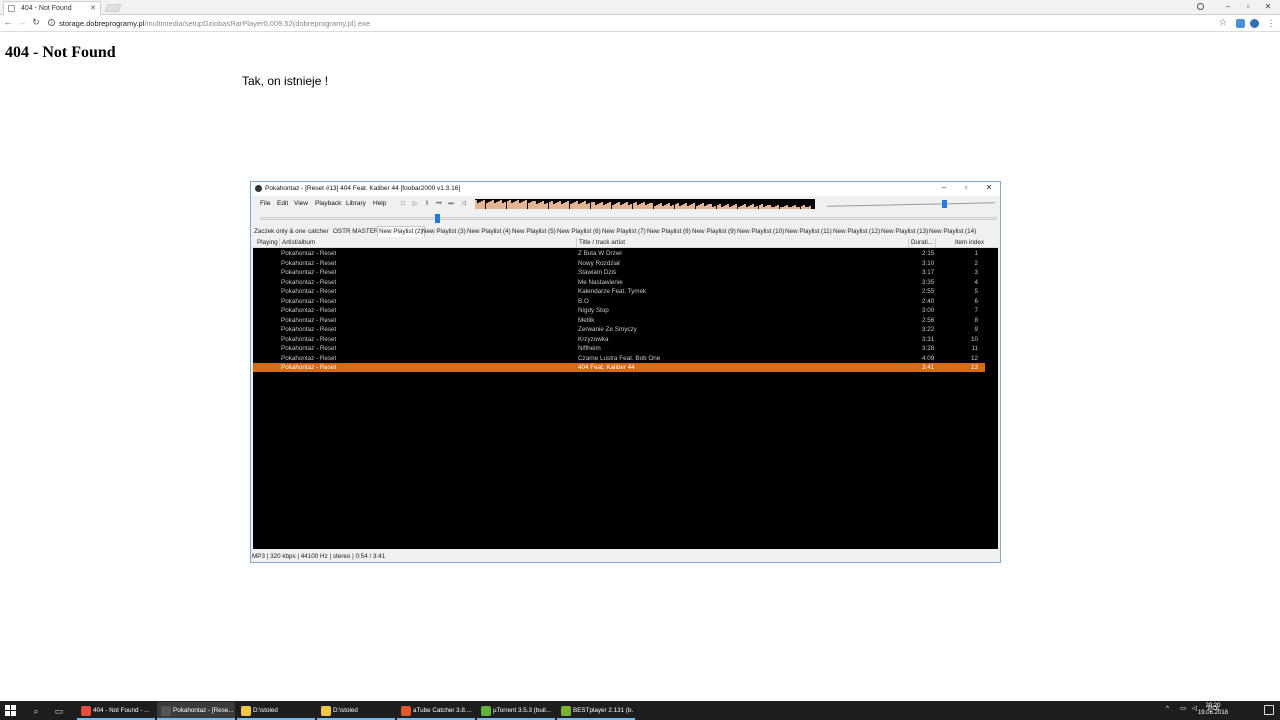  Describe the element at coordinates (952, 231) in the screenshot. I see `playlist-tab: New Playlist (14)` at that location.